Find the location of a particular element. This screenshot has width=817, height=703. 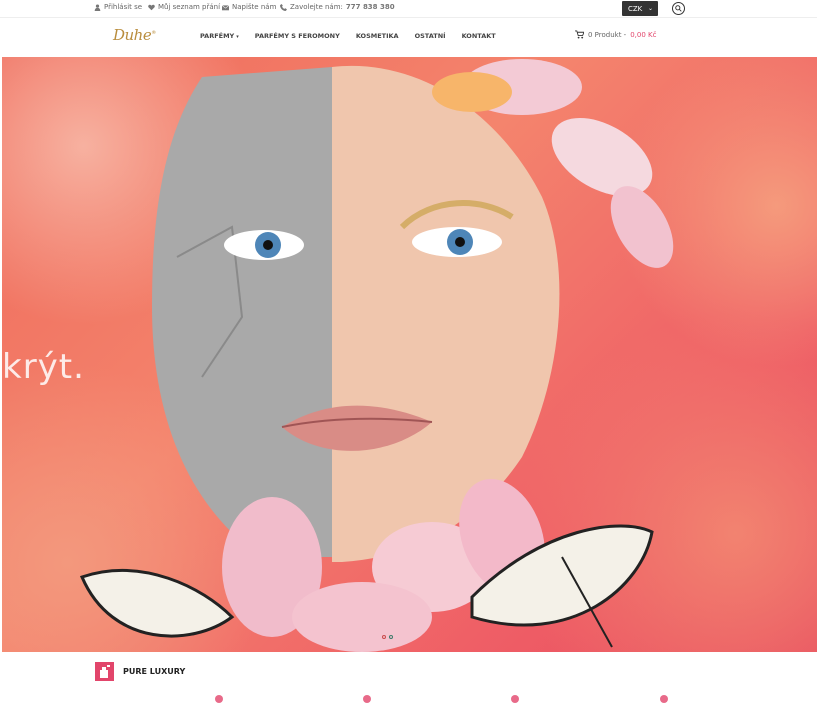

nav-item-other: Ostatní is located at coordinates (430, 36).